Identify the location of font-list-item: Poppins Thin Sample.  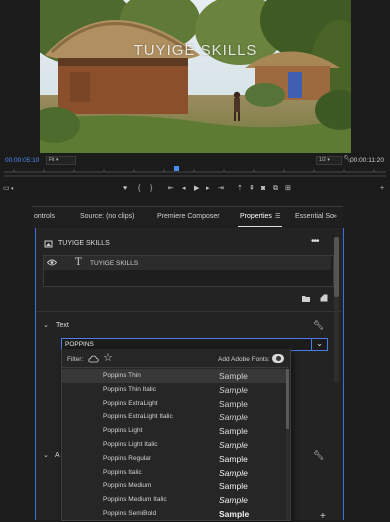
(175, 376).